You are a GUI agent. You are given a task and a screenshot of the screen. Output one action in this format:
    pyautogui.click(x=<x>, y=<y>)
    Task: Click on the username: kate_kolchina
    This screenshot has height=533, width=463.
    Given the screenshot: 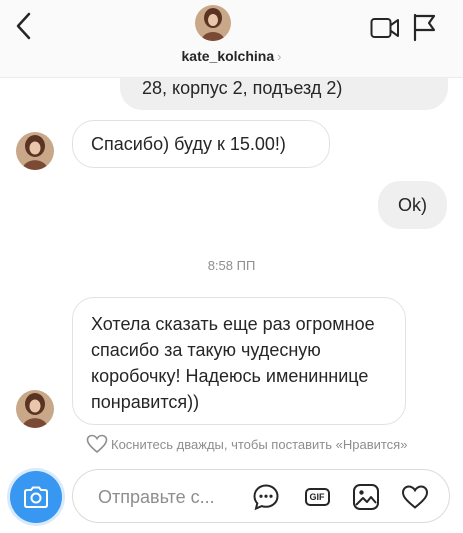 What is the action you would take?
    pyautogui.click(x=228, y=56)
    